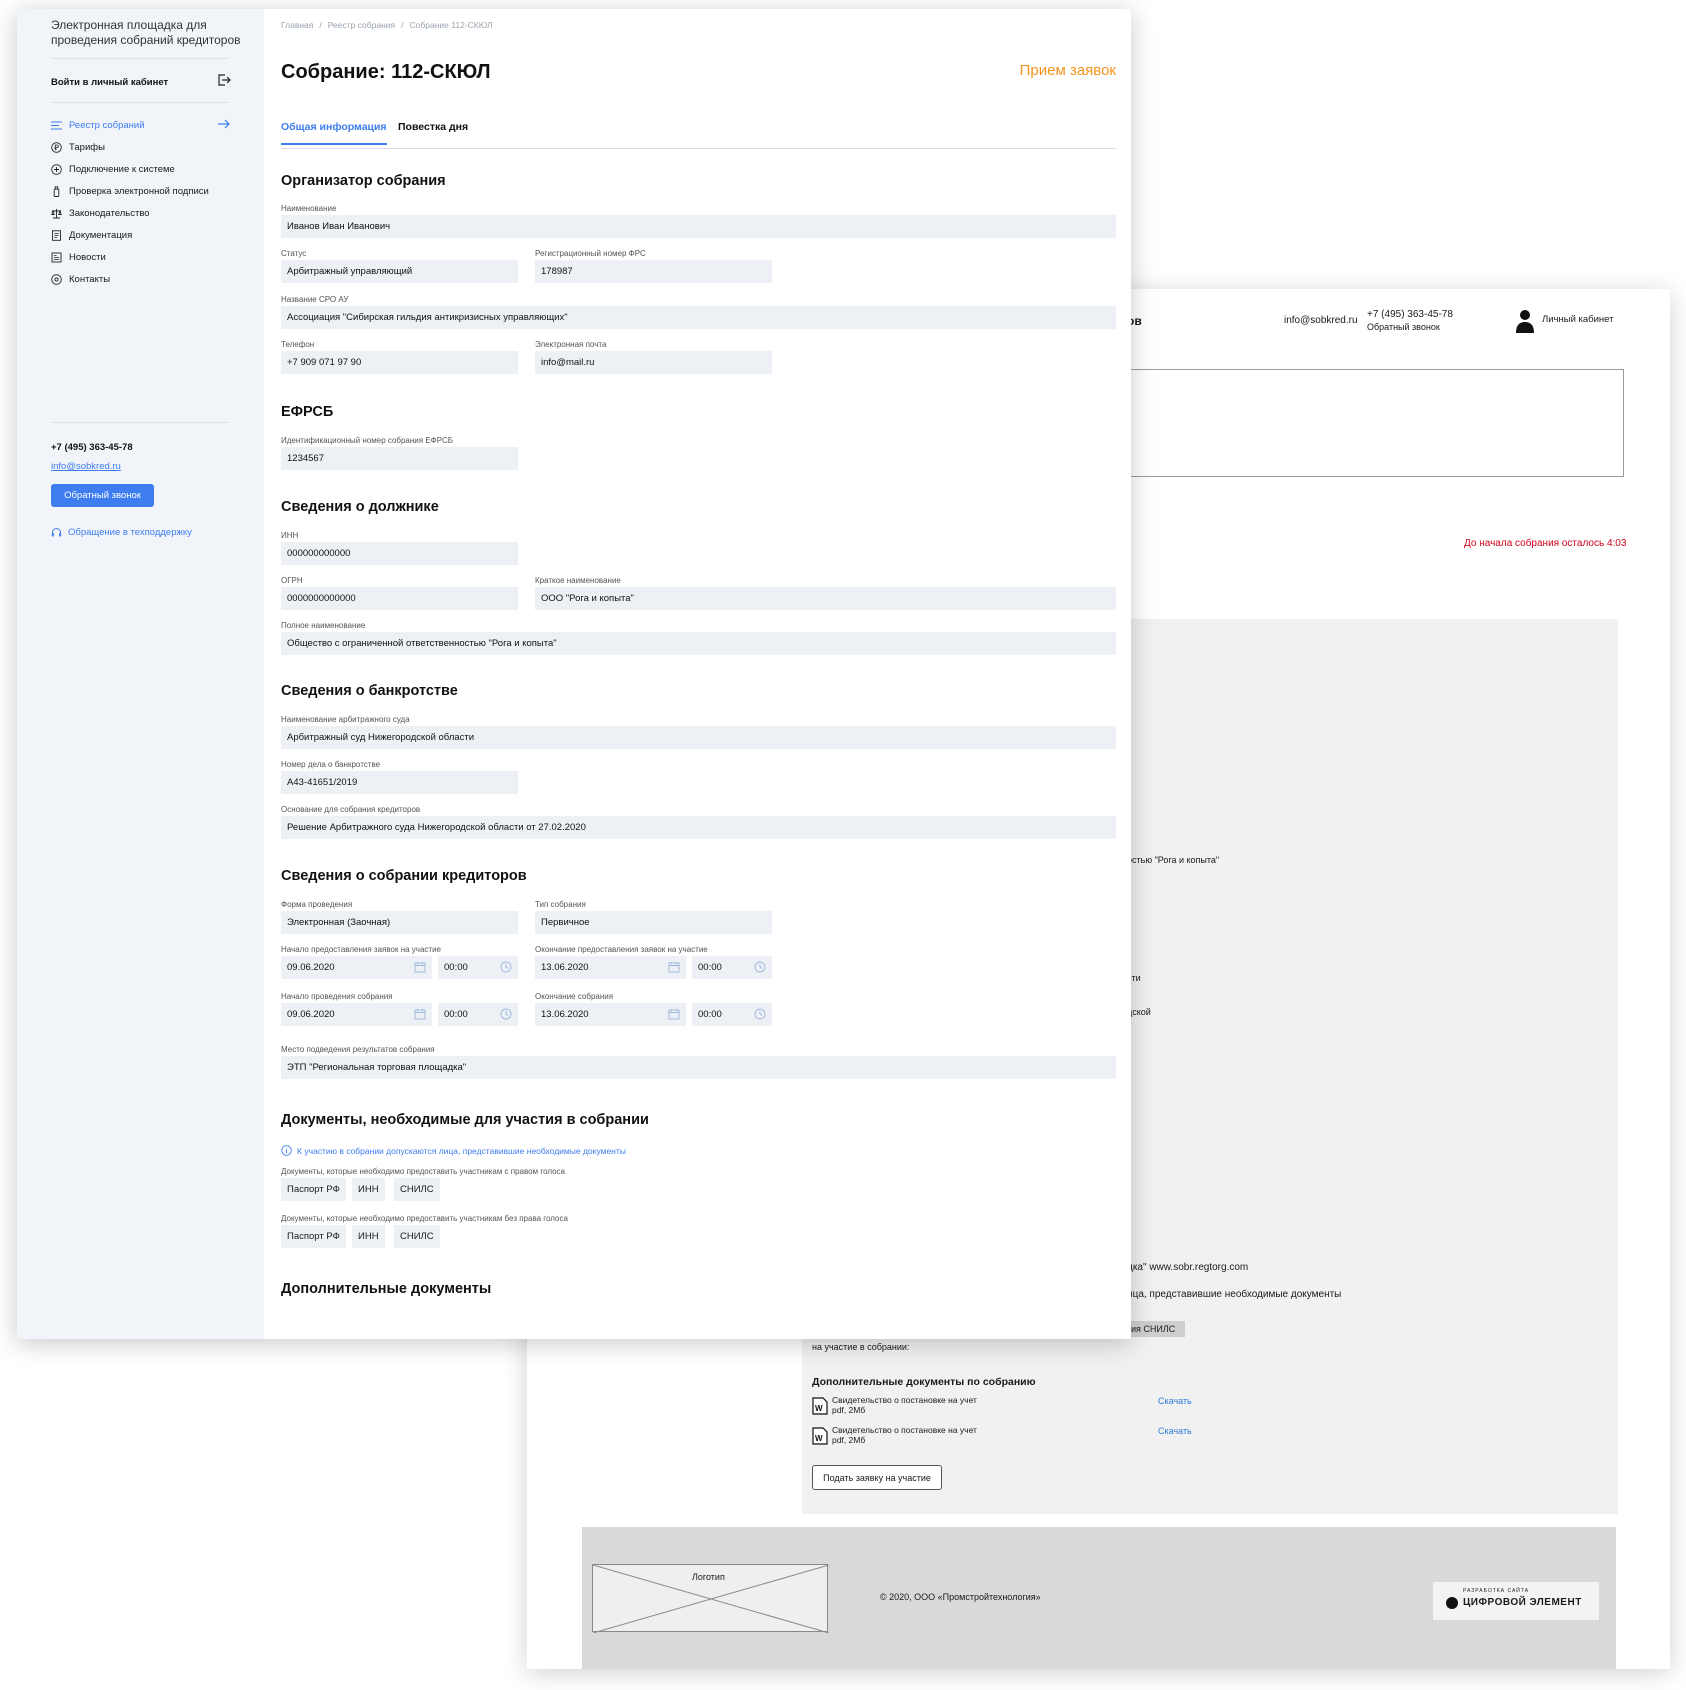 The image size is (1686, 1690). What do you see at coordinates (307, 412) in the screenshot?
I see `section-heading: ЕФРСБ` at bounding box center [307, 412].